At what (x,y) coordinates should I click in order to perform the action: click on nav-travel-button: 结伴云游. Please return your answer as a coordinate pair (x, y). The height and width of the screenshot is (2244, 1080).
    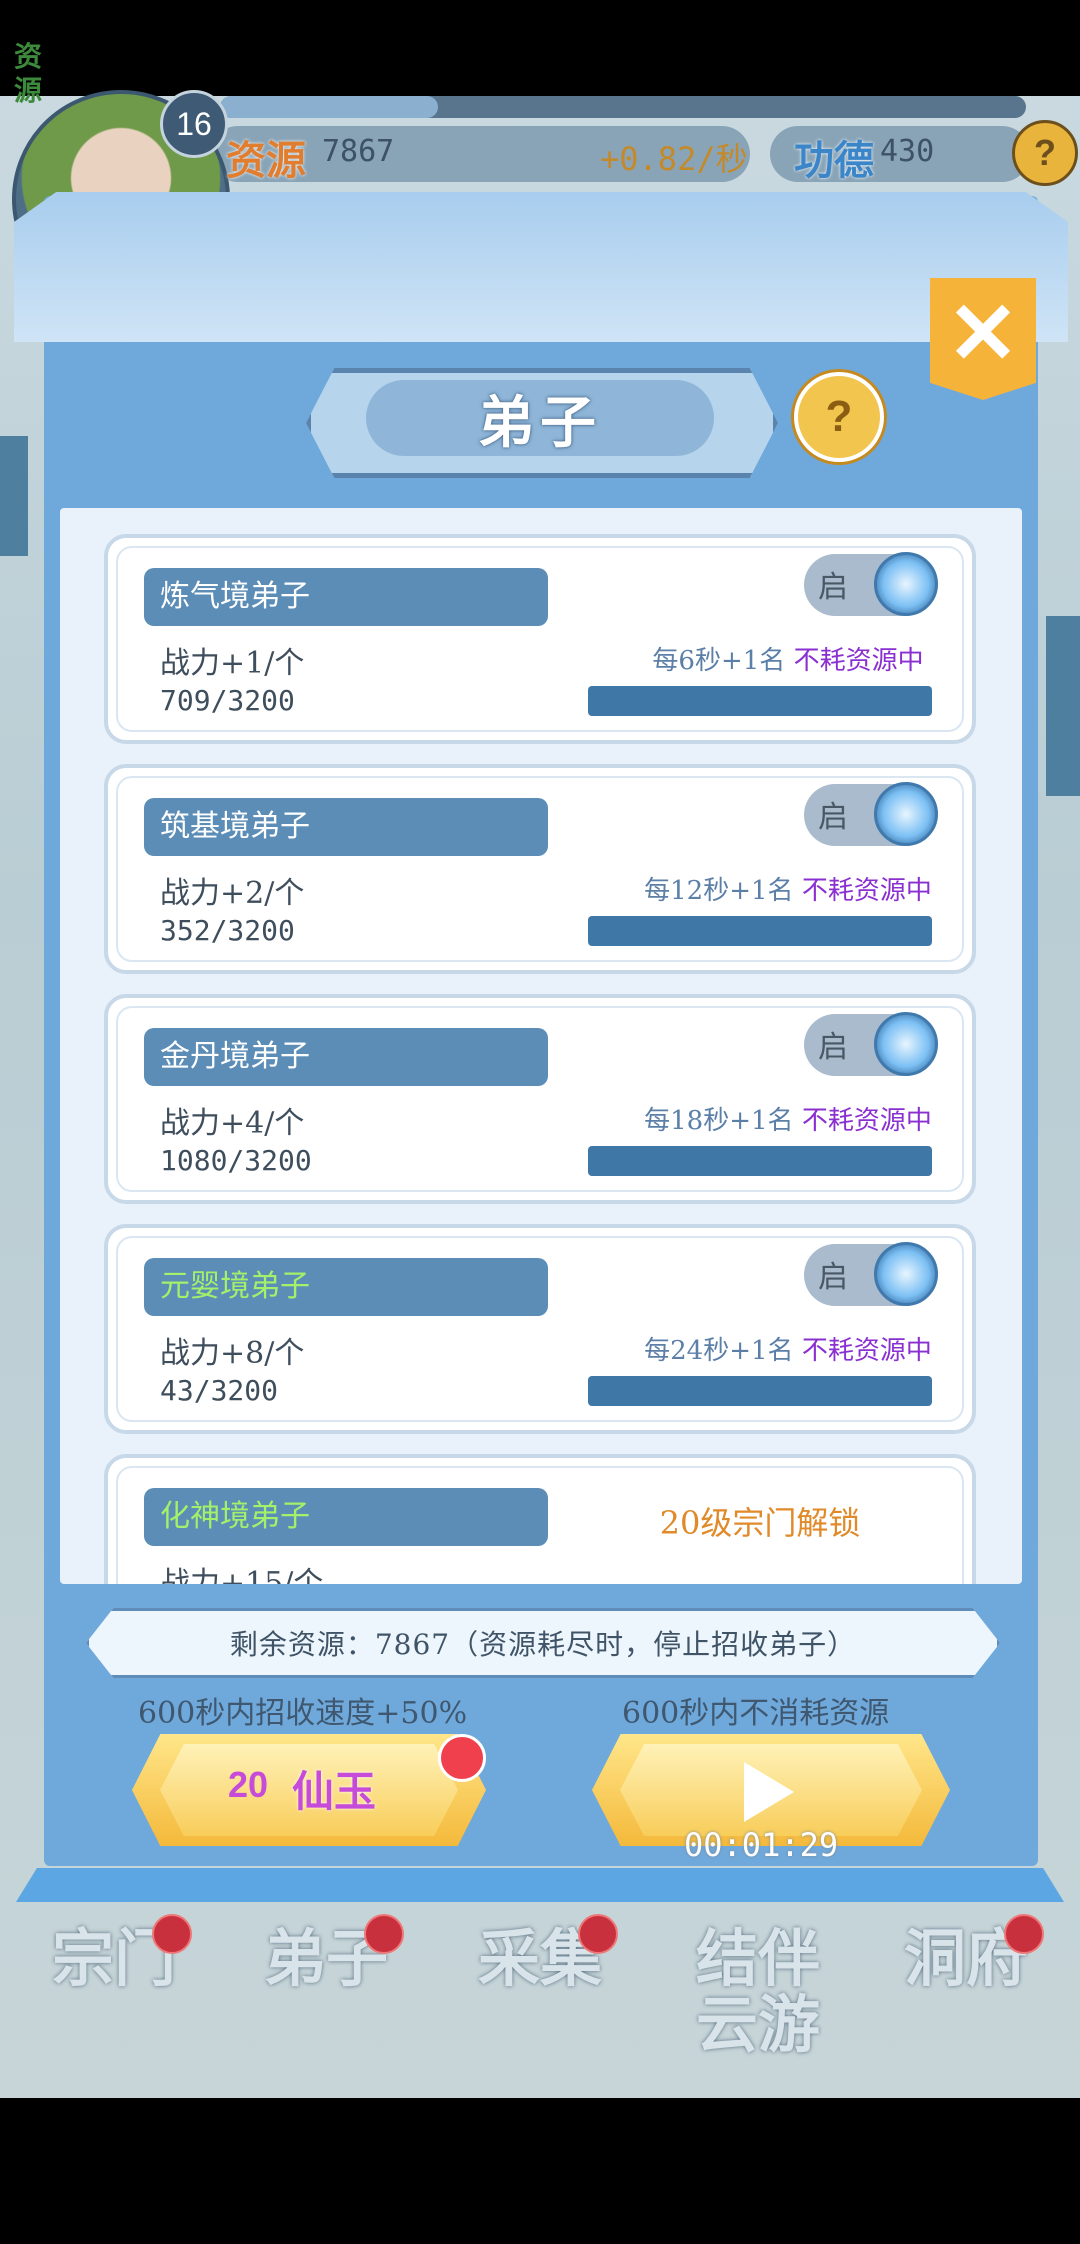
    Looking at the image, I should click on (758, 1995).